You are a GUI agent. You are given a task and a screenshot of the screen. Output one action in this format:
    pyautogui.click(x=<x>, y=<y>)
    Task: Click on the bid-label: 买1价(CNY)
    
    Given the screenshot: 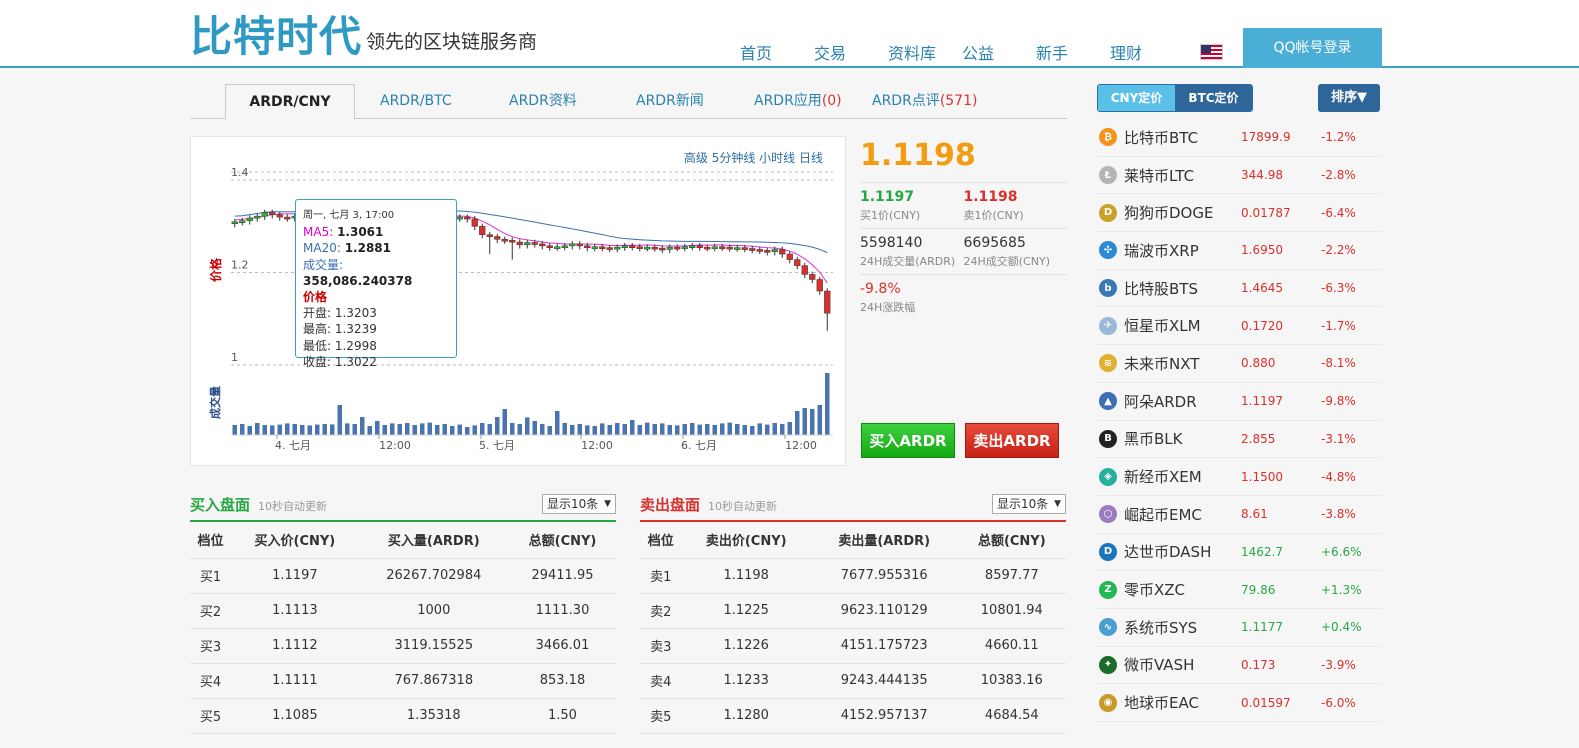 What is the action you would take?
    pyautogui.click(x=890, y=215)
    